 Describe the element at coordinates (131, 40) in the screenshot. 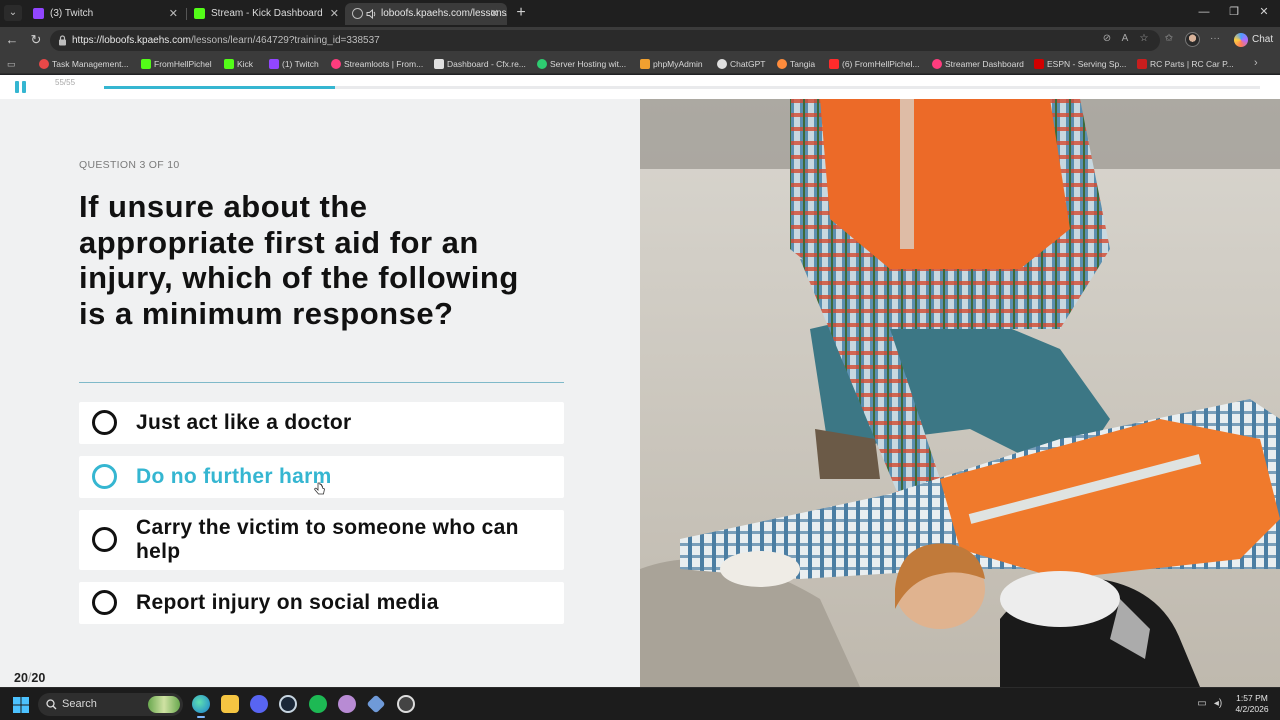

I see `url-domain: https://loboofs.kpaehs.com` at that location.